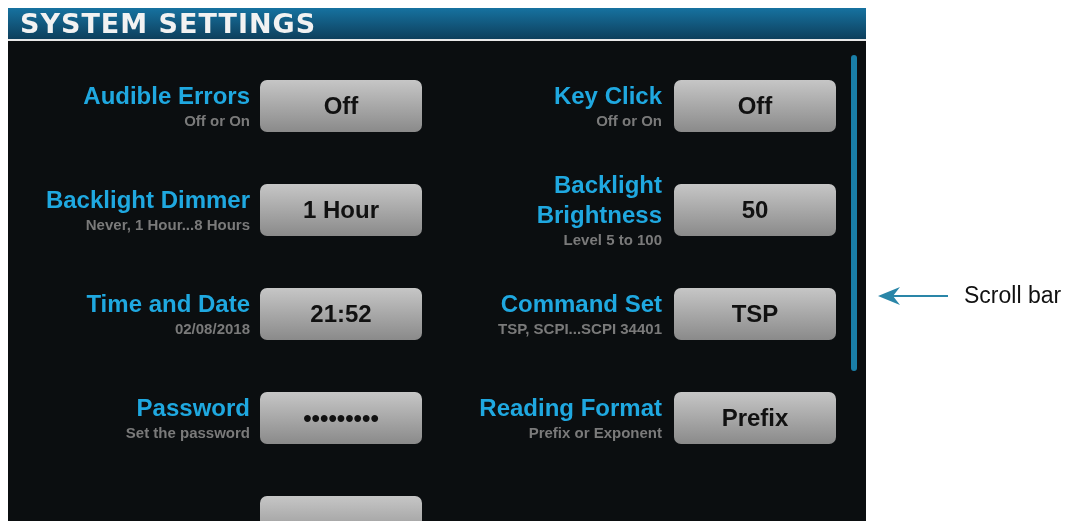 Image resolution: width=1086 pixels, height=521 pixels. Describe the element at coordinates (212, 329) in the screenshot. I see `setting-hint: 02/08/2018` at that location.